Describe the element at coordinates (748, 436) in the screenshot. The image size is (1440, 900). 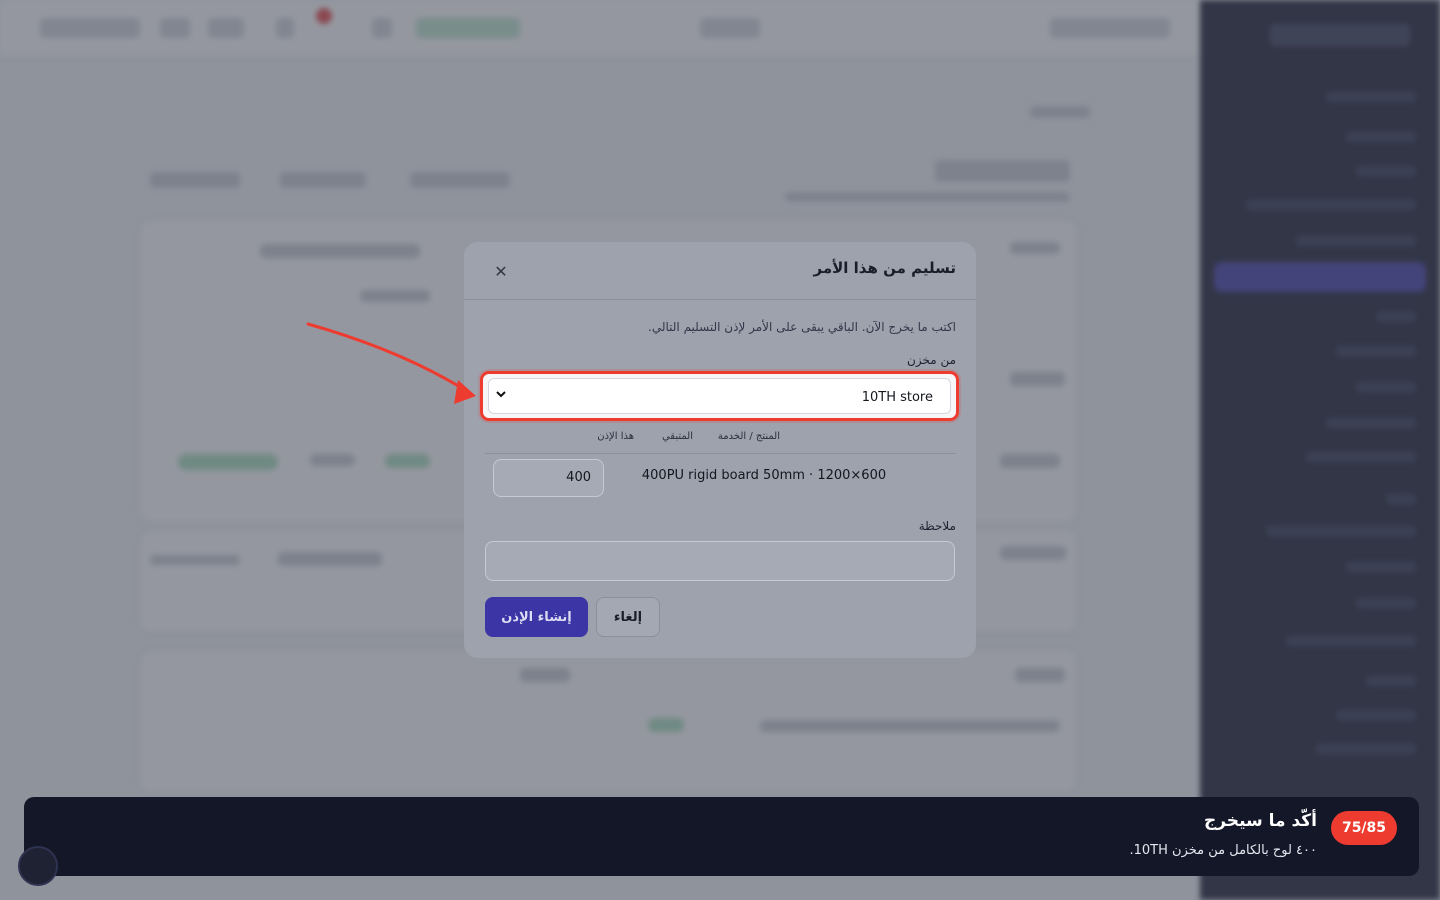
I see `header-product: المنتج / الخدمة` at that location.